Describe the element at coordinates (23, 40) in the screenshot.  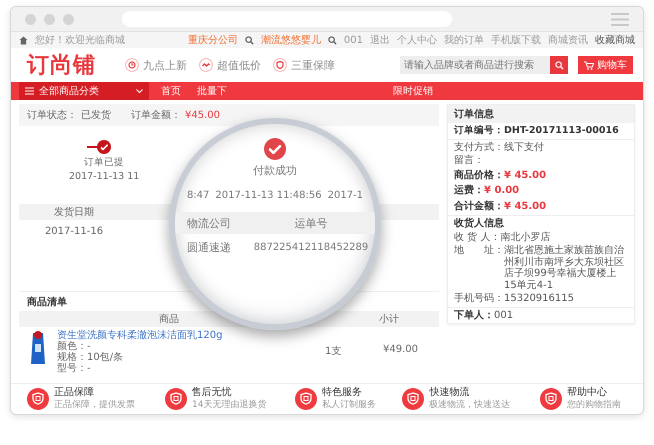
I see `home-icon` at that location.